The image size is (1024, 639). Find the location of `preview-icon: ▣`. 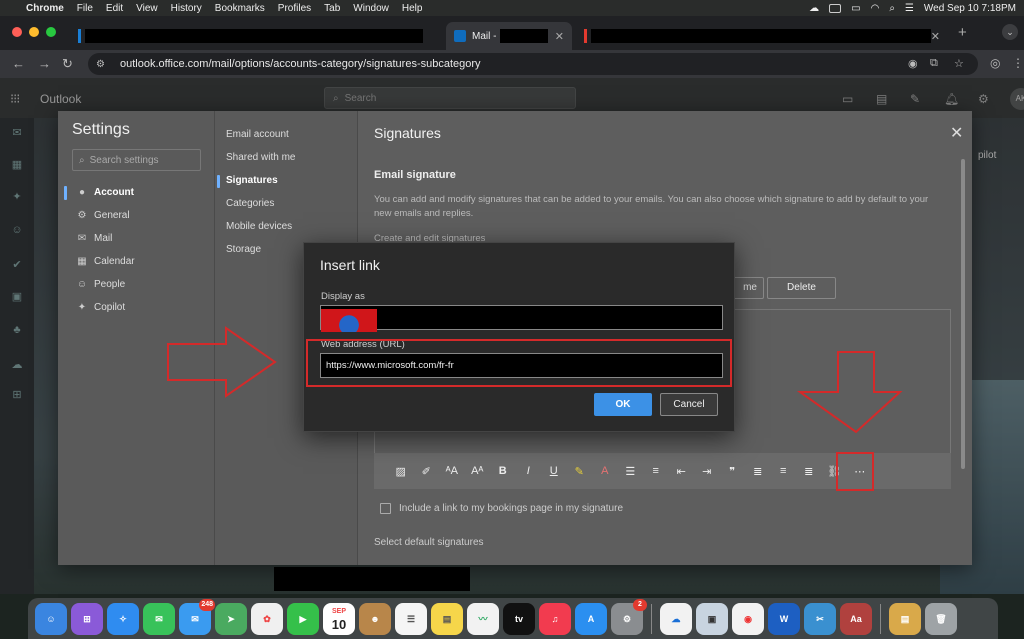

preview-icon: ▣ is located at coordinates (712, 618).